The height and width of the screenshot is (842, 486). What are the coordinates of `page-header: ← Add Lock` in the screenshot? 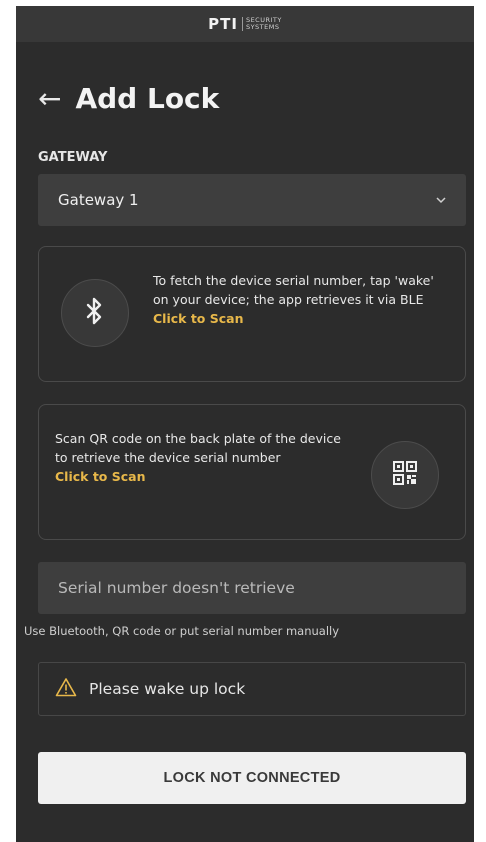 It's located at (128, 98).